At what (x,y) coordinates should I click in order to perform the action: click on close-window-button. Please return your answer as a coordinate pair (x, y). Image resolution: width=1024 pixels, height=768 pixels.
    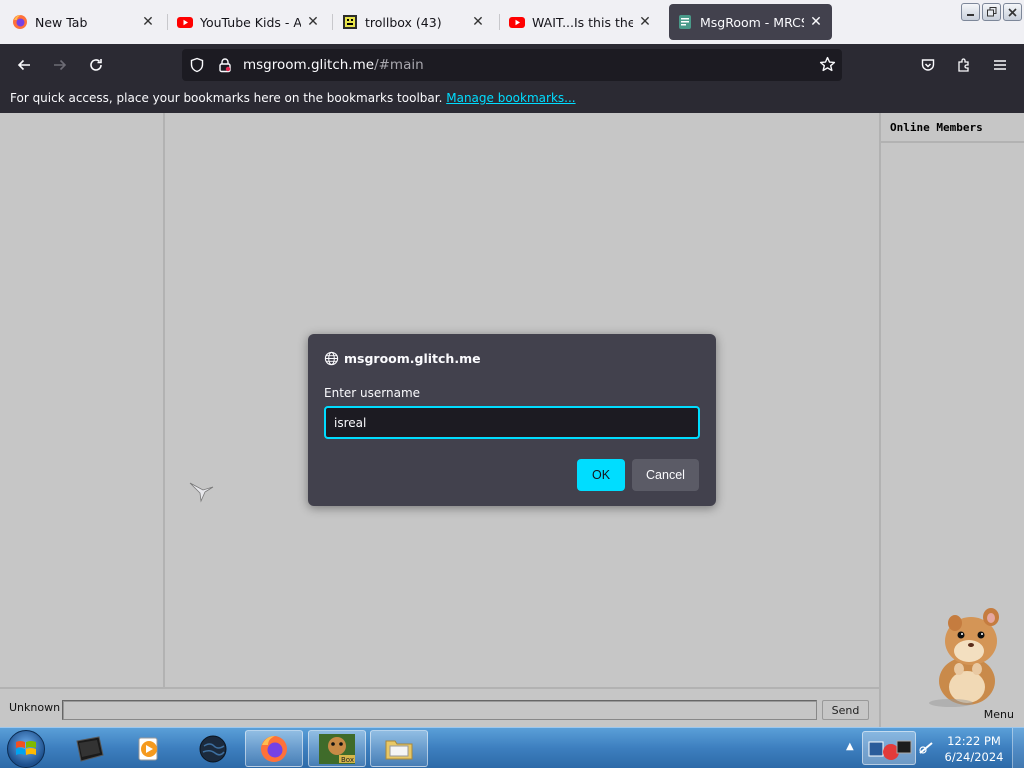
    Looking at the image, I should click on (1012, 12).